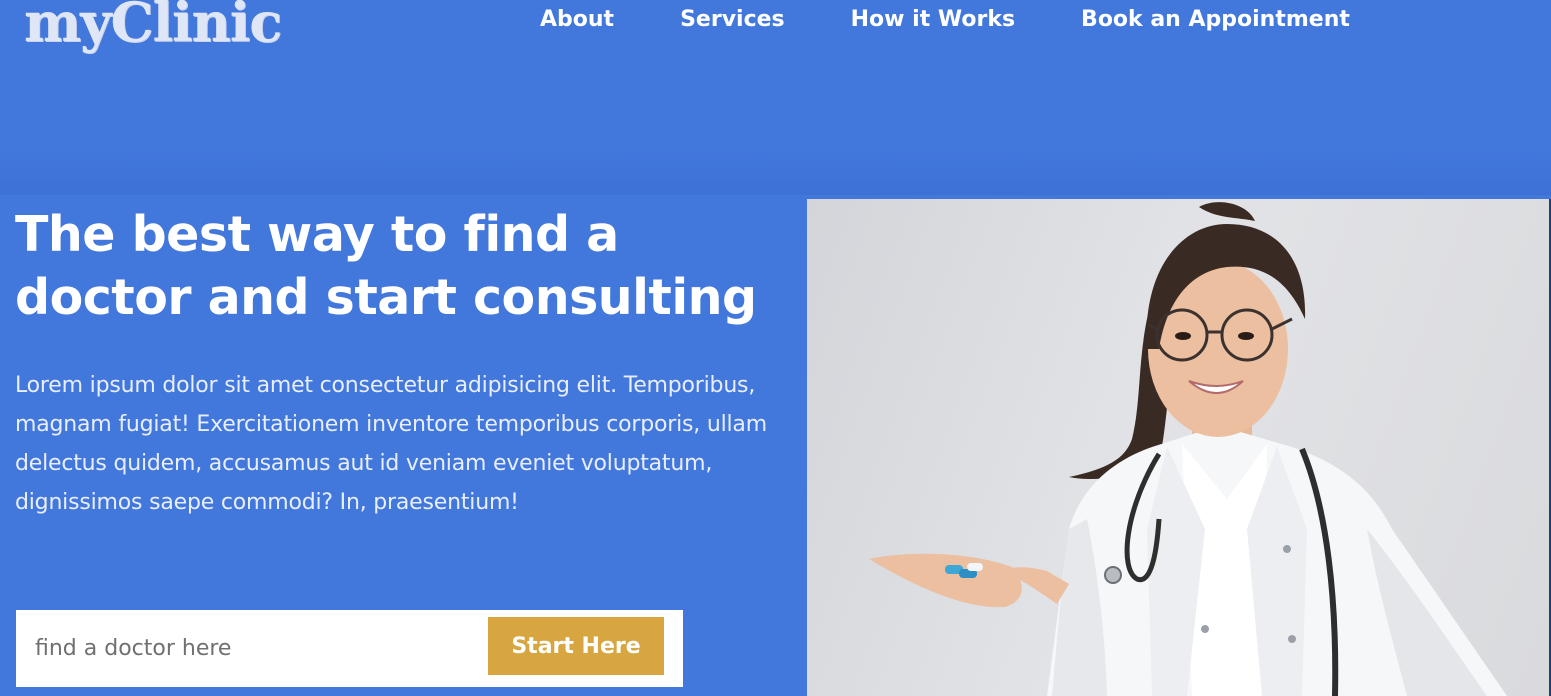 The height and width of the screenshot is (696, 1551). What do you see at coordinates (933, 19) in the screenshot?
I see `nav-how-it-works: How it Works` at bounding box center [933, 19].